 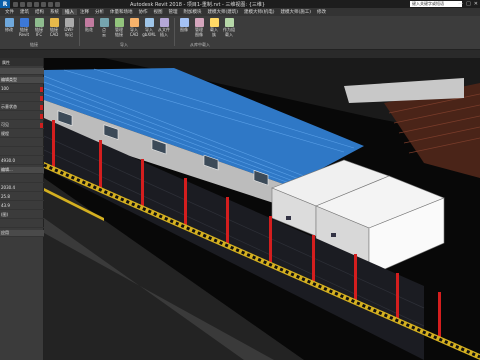 I want to click on import-cad-icon, so click(x=134, y=22).